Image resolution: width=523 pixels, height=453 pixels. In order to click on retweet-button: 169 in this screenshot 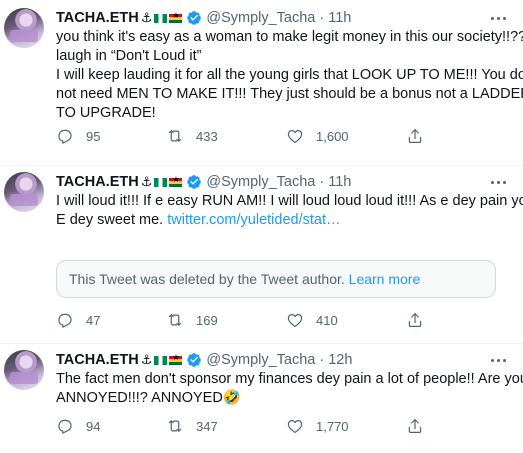, I will do `click(192, 320)`.